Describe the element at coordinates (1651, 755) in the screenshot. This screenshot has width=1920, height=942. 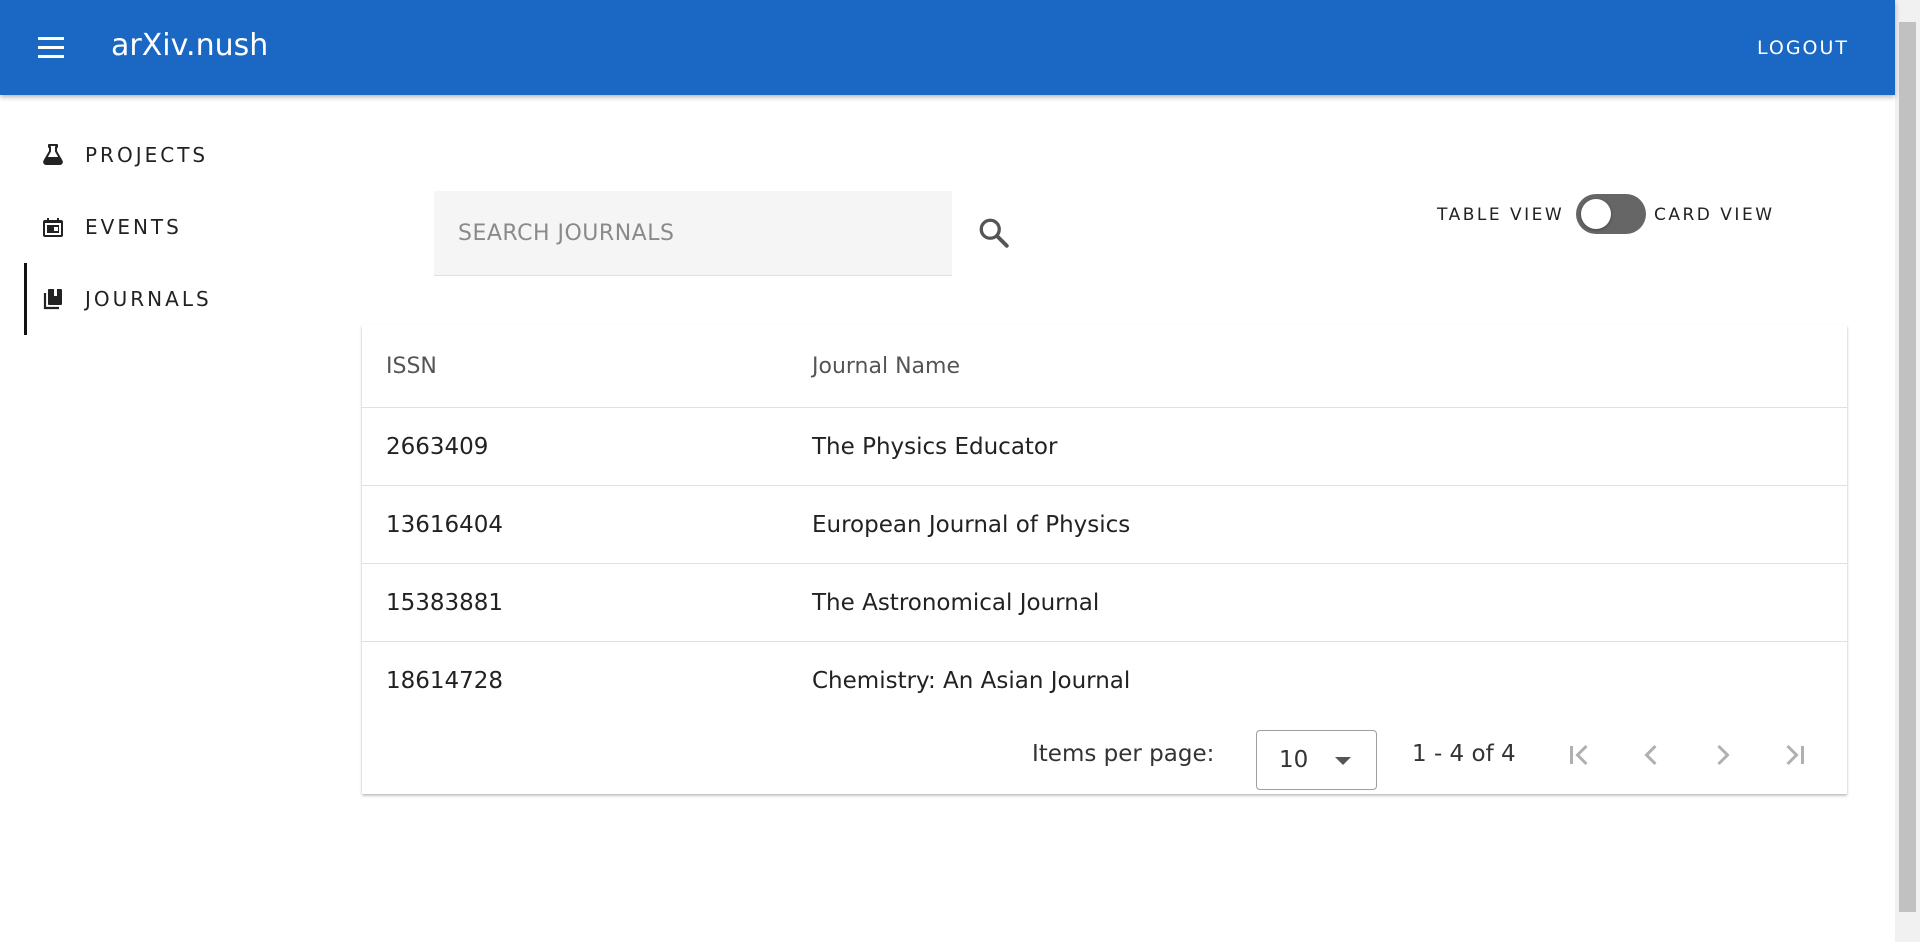
I see `previous-page-icon` at that location.